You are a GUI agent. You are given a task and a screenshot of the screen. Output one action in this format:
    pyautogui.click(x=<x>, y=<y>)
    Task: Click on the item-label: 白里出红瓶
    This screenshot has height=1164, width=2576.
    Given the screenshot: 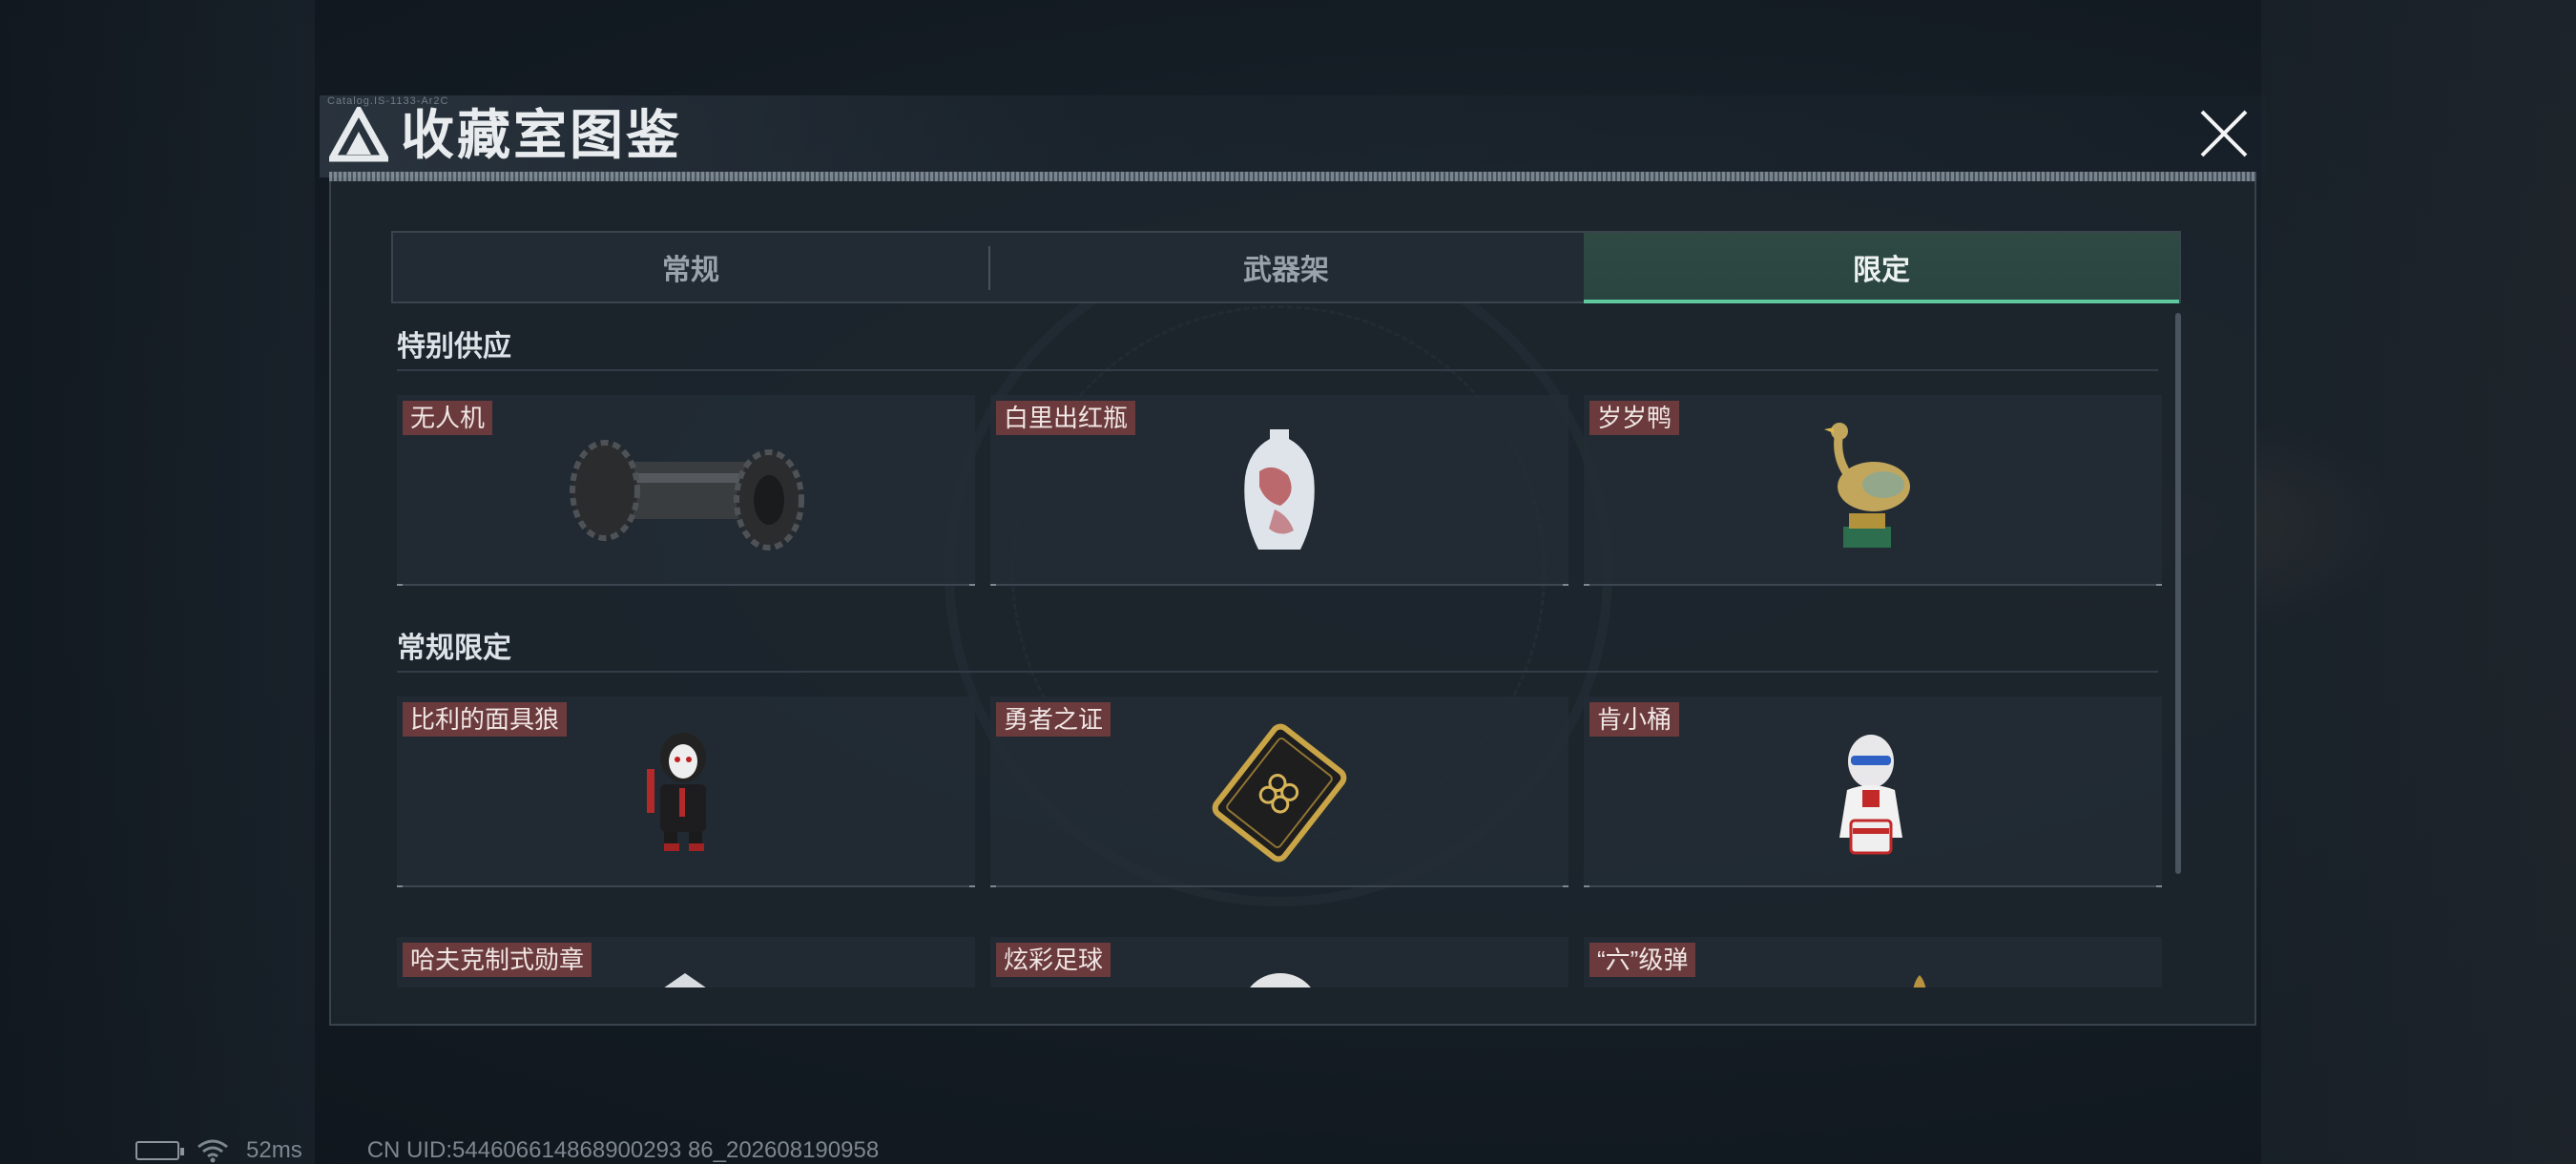 What is the action you would take?
    pyautogui.click(x=1066, y=418)
    